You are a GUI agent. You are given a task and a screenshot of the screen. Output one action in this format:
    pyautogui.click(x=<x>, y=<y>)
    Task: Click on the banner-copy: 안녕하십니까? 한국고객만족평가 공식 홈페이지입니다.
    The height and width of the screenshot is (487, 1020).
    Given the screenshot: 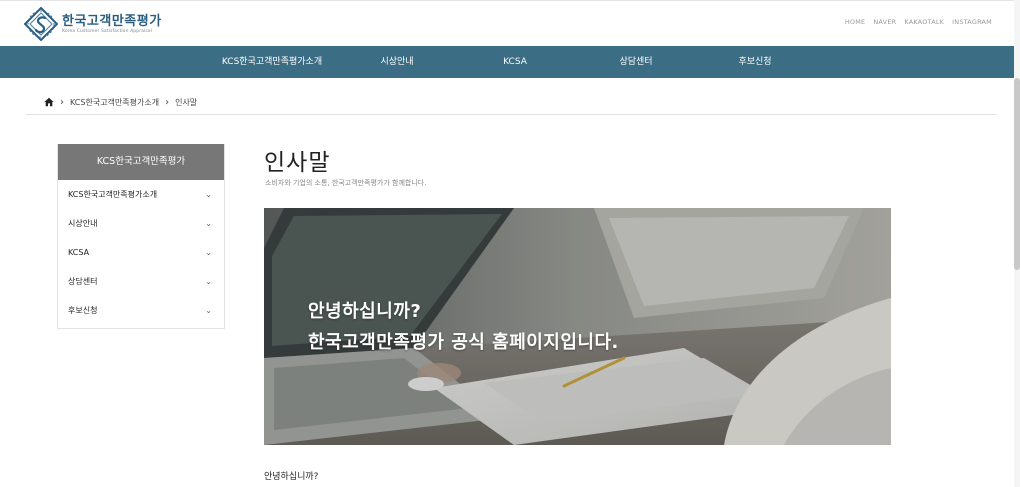 What is the action you would take?
    pyautogui.click(x=463, y=327)
    